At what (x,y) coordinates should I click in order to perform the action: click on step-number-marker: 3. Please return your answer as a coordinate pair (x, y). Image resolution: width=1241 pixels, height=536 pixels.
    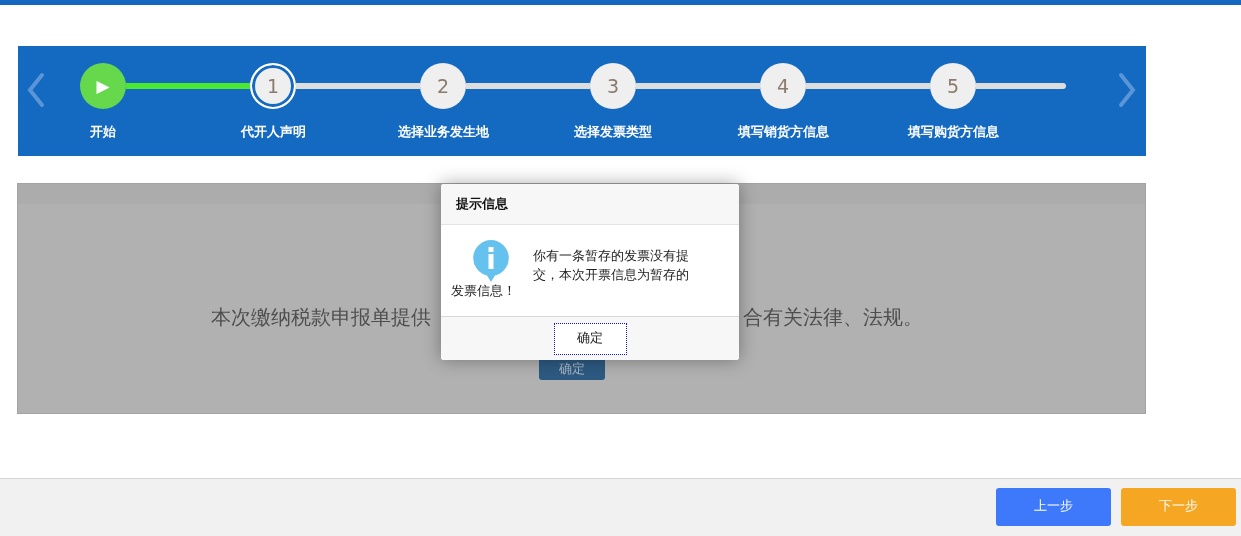
    Looking at the image, I should click on (613, 86).